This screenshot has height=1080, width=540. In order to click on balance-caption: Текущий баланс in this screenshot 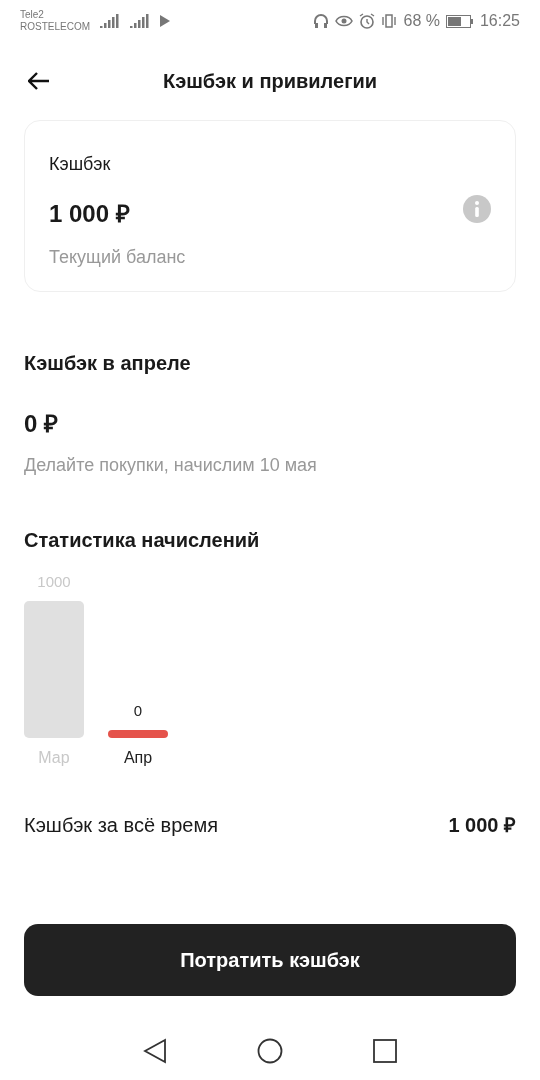, I will do `click(117, 257)`.